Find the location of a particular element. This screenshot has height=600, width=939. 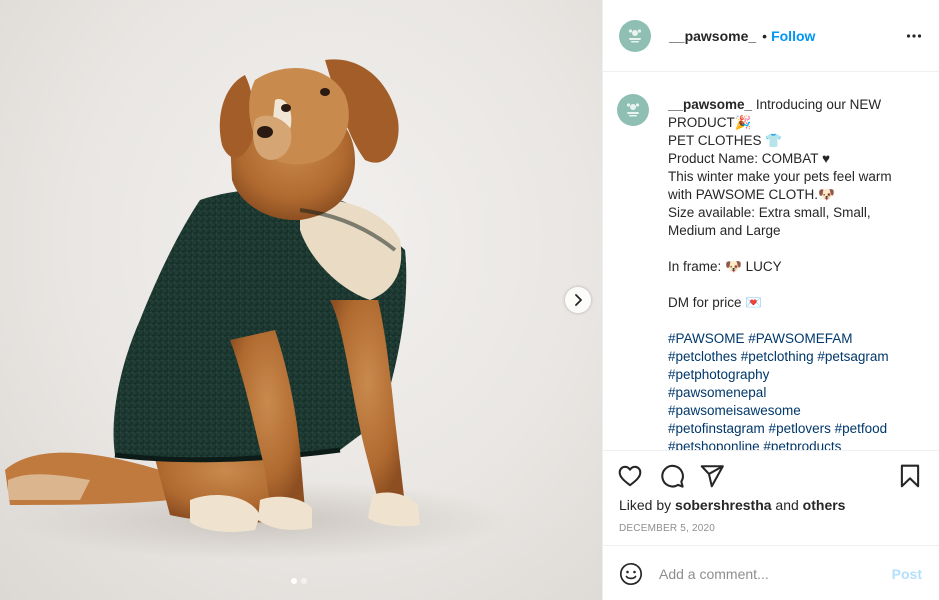

chevron-right-icon is located at coordinates (578, 300).